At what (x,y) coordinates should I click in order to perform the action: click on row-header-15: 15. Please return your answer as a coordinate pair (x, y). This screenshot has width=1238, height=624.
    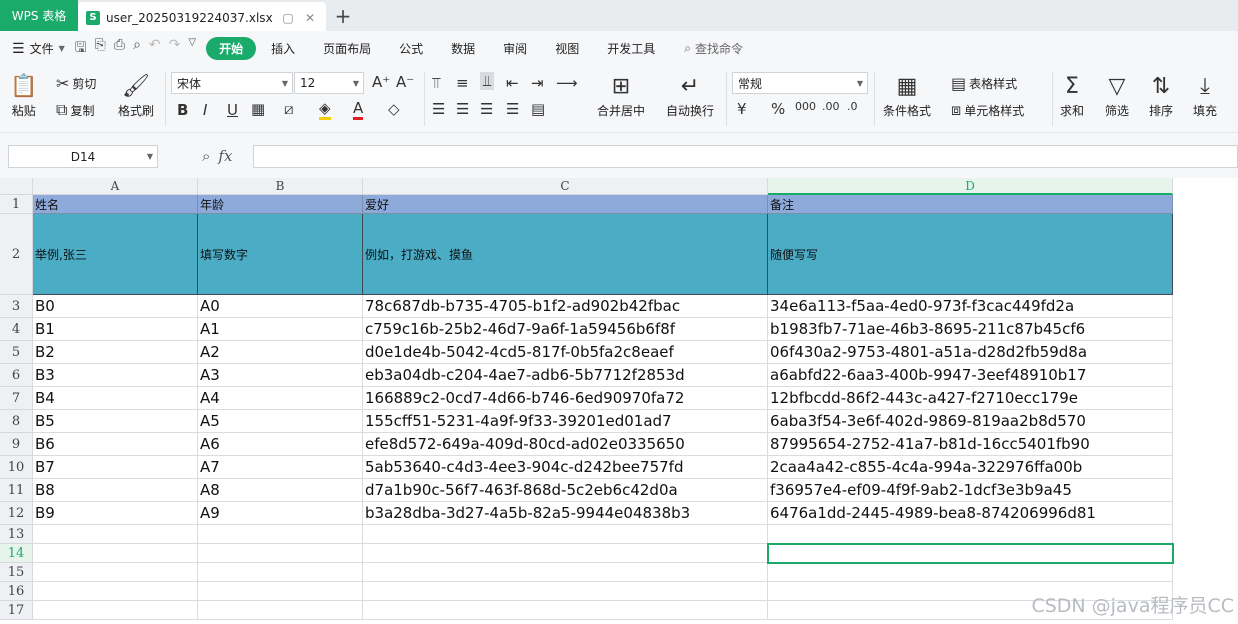
    Looking at the image, I should click on (16, 572).